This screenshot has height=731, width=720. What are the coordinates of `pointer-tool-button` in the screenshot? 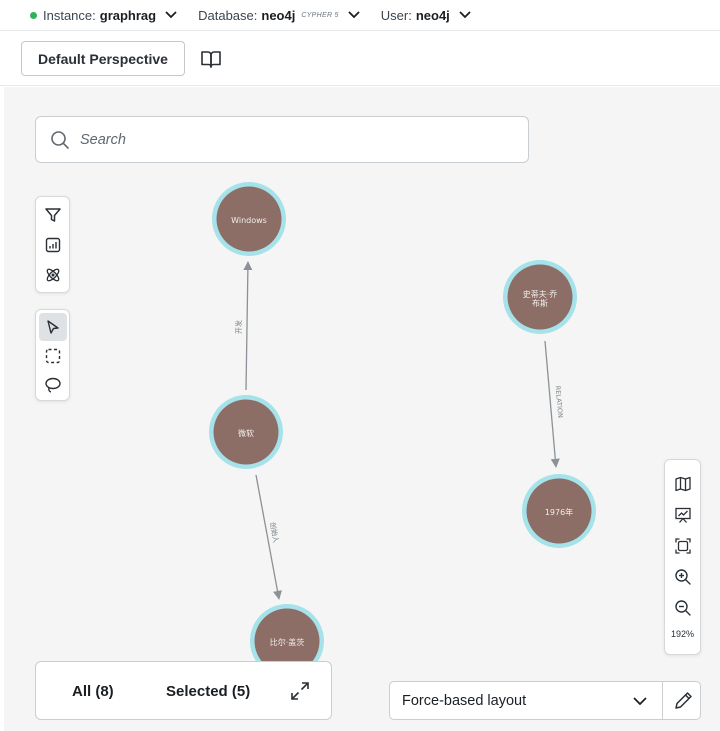 It's located at (52, 327).